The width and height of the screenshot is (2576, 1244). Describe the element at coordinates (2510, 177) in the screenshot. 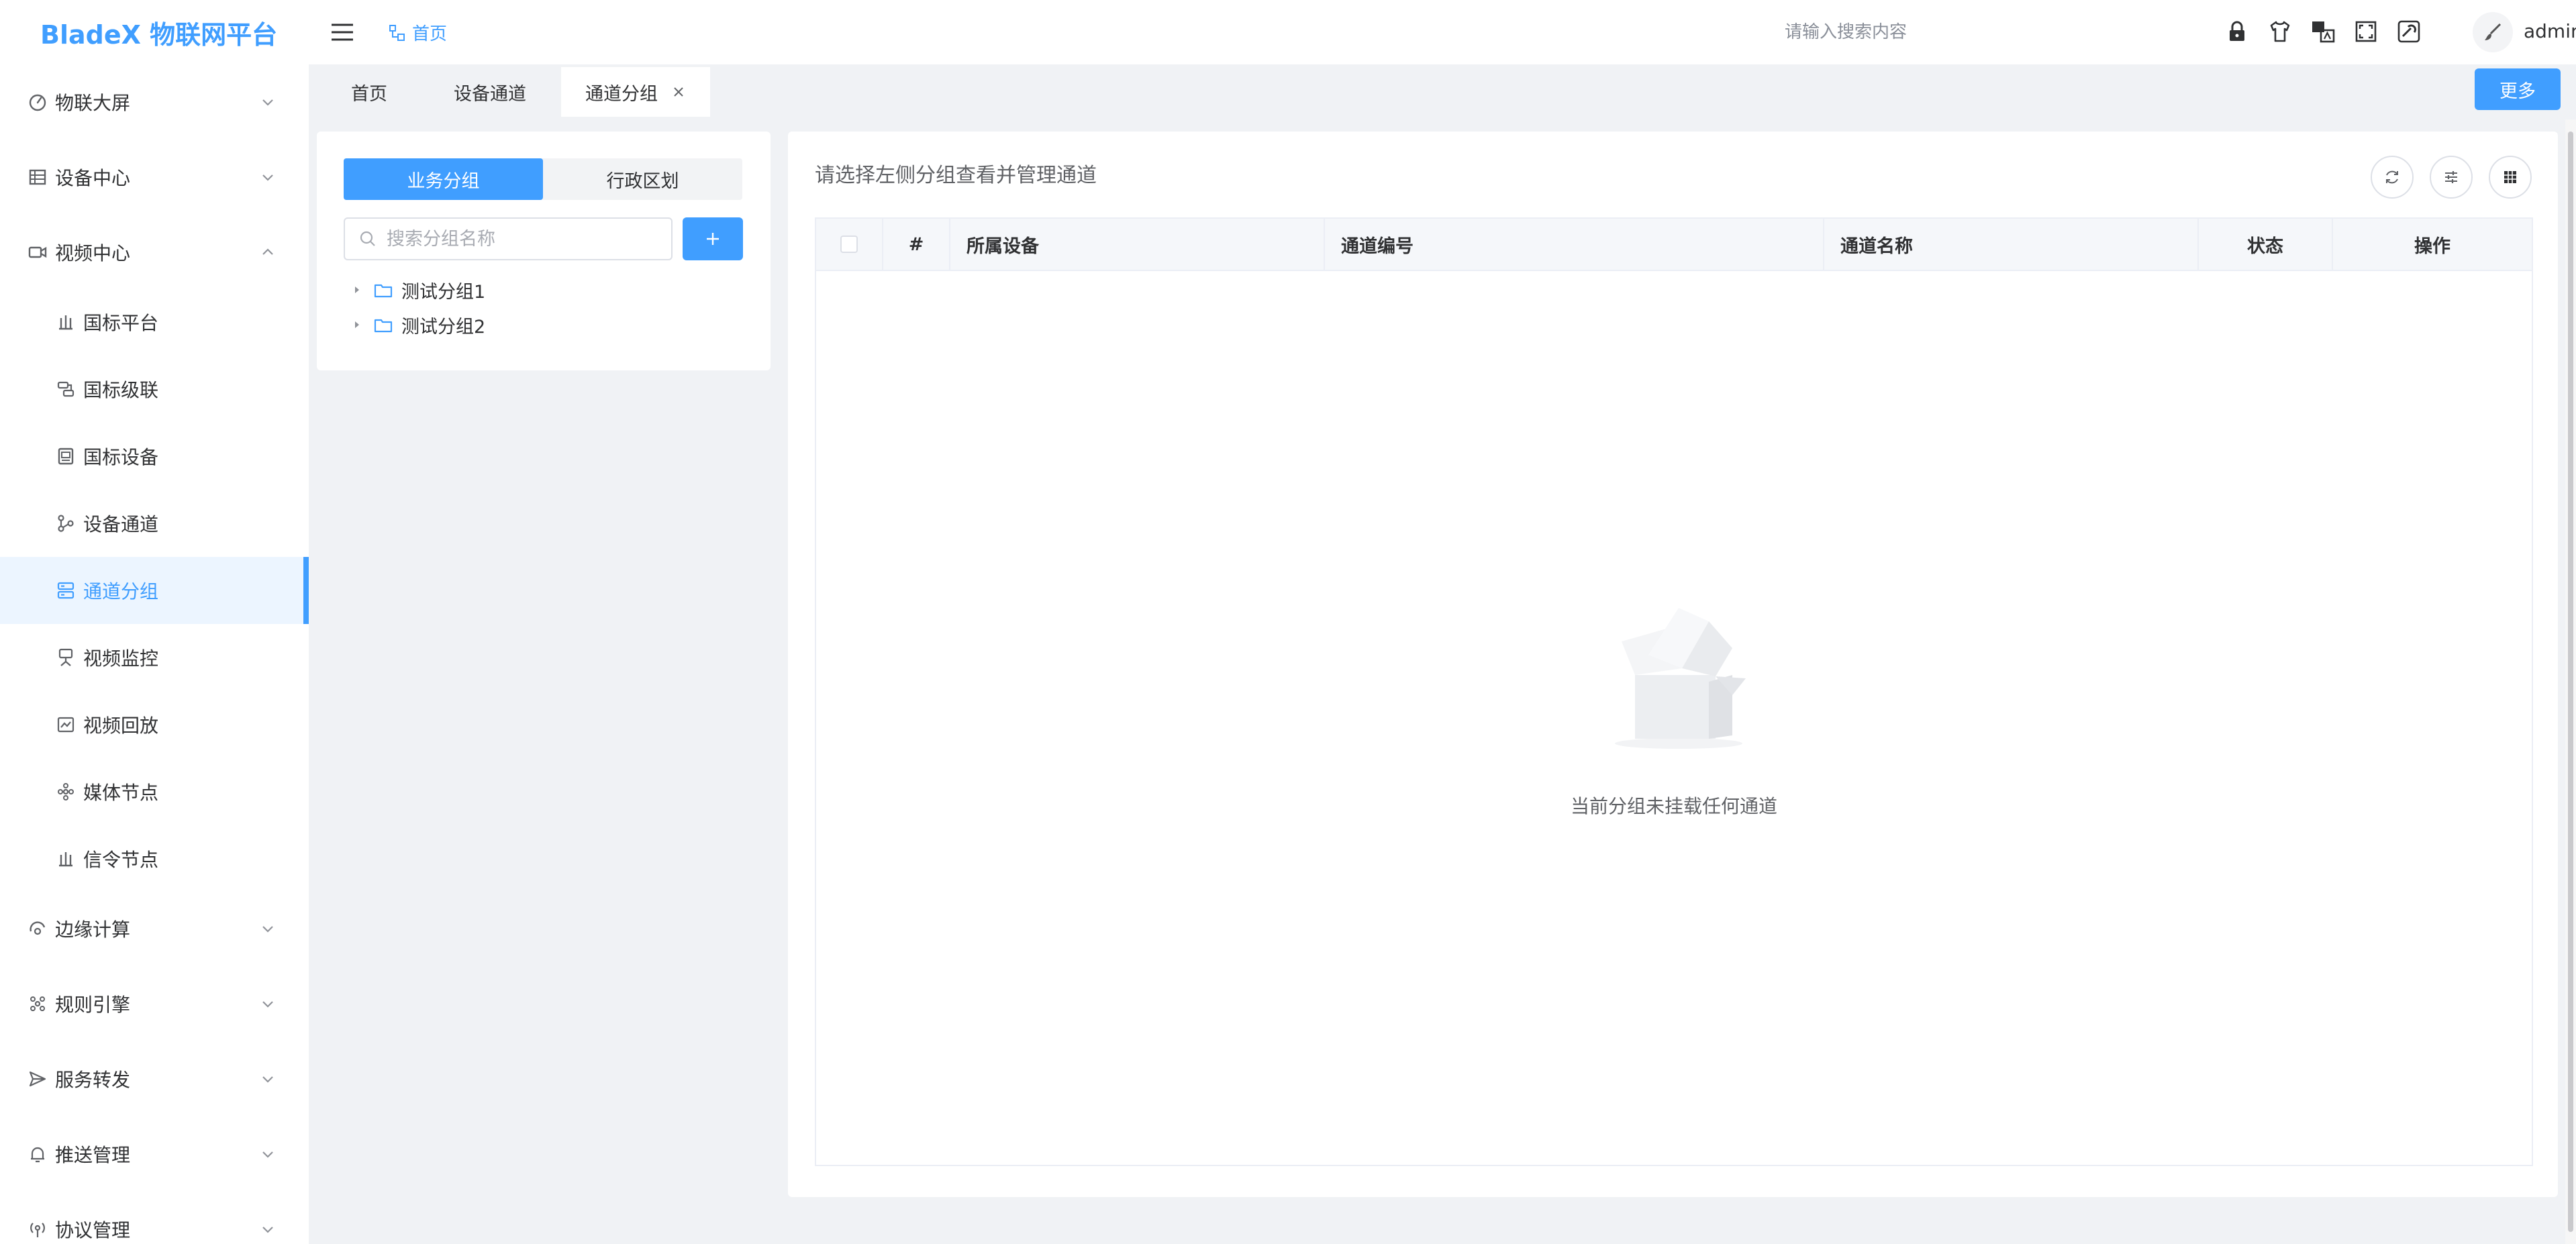

I see `columns-button` at that location.